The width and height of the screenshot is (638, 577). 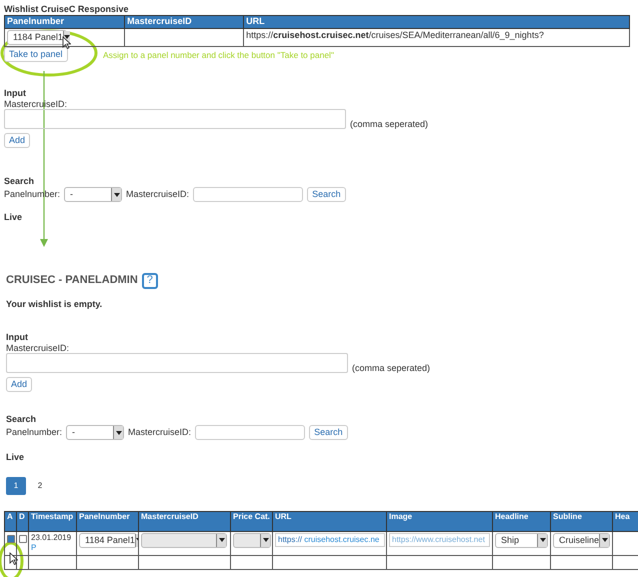 What do you see at coordinates (51, 537) in the screenshot?
I see `timestamp-text: 23.01.2019` at bounding box center [51, 537].